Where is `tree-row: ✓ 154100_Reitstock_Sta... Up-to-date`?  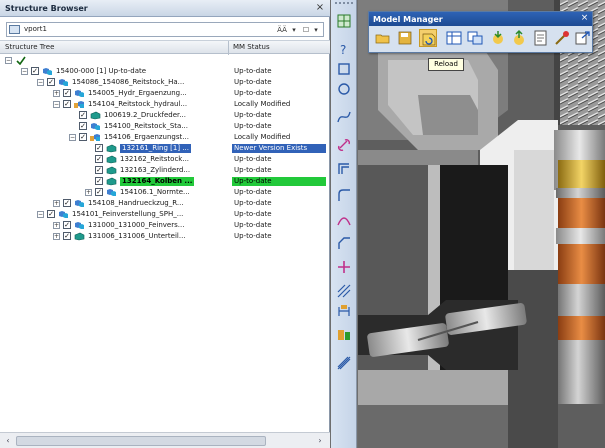
tree-row: ✓ 154100_Reitstock_Sta... Up-to-date is located at coordinates (165, 126).